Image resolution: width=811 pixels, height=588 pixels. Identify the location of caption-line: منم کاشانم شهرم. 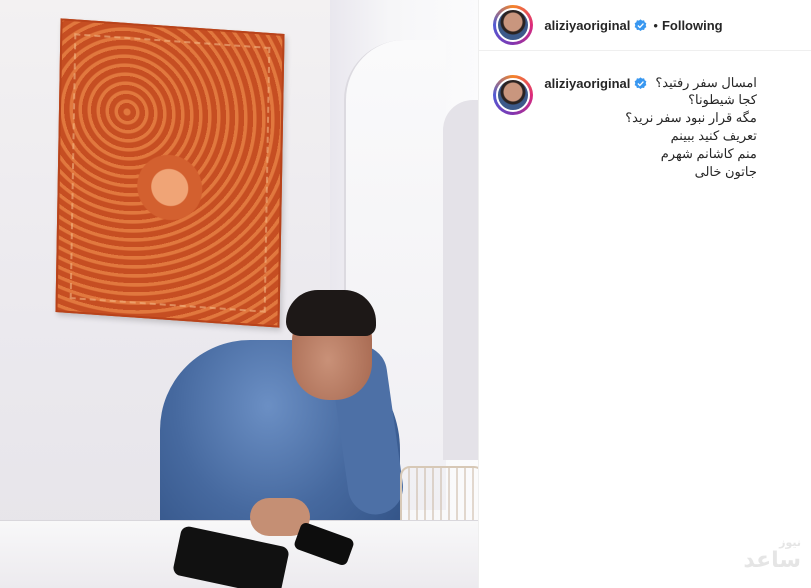
(708, 153).